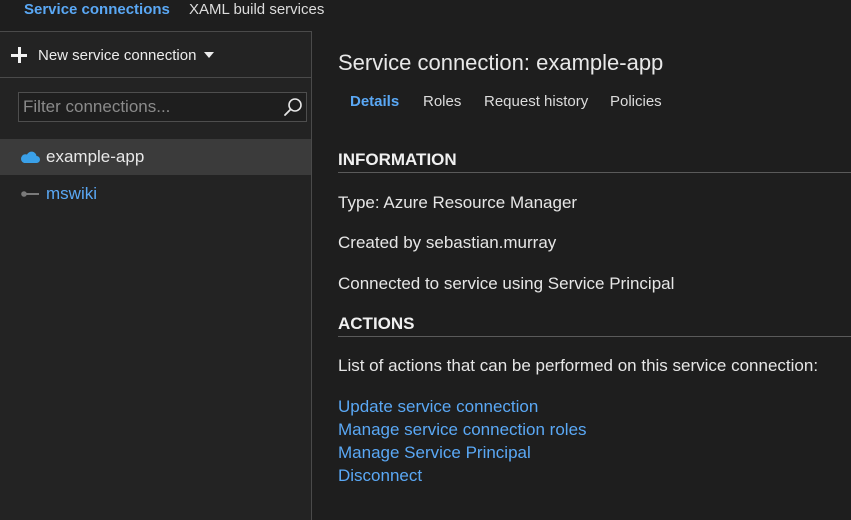  What do you see at coordinates (117, 55) in the screenshot?
I see `new-service-connection-label: New service connection` at bounding box center [117, 55].